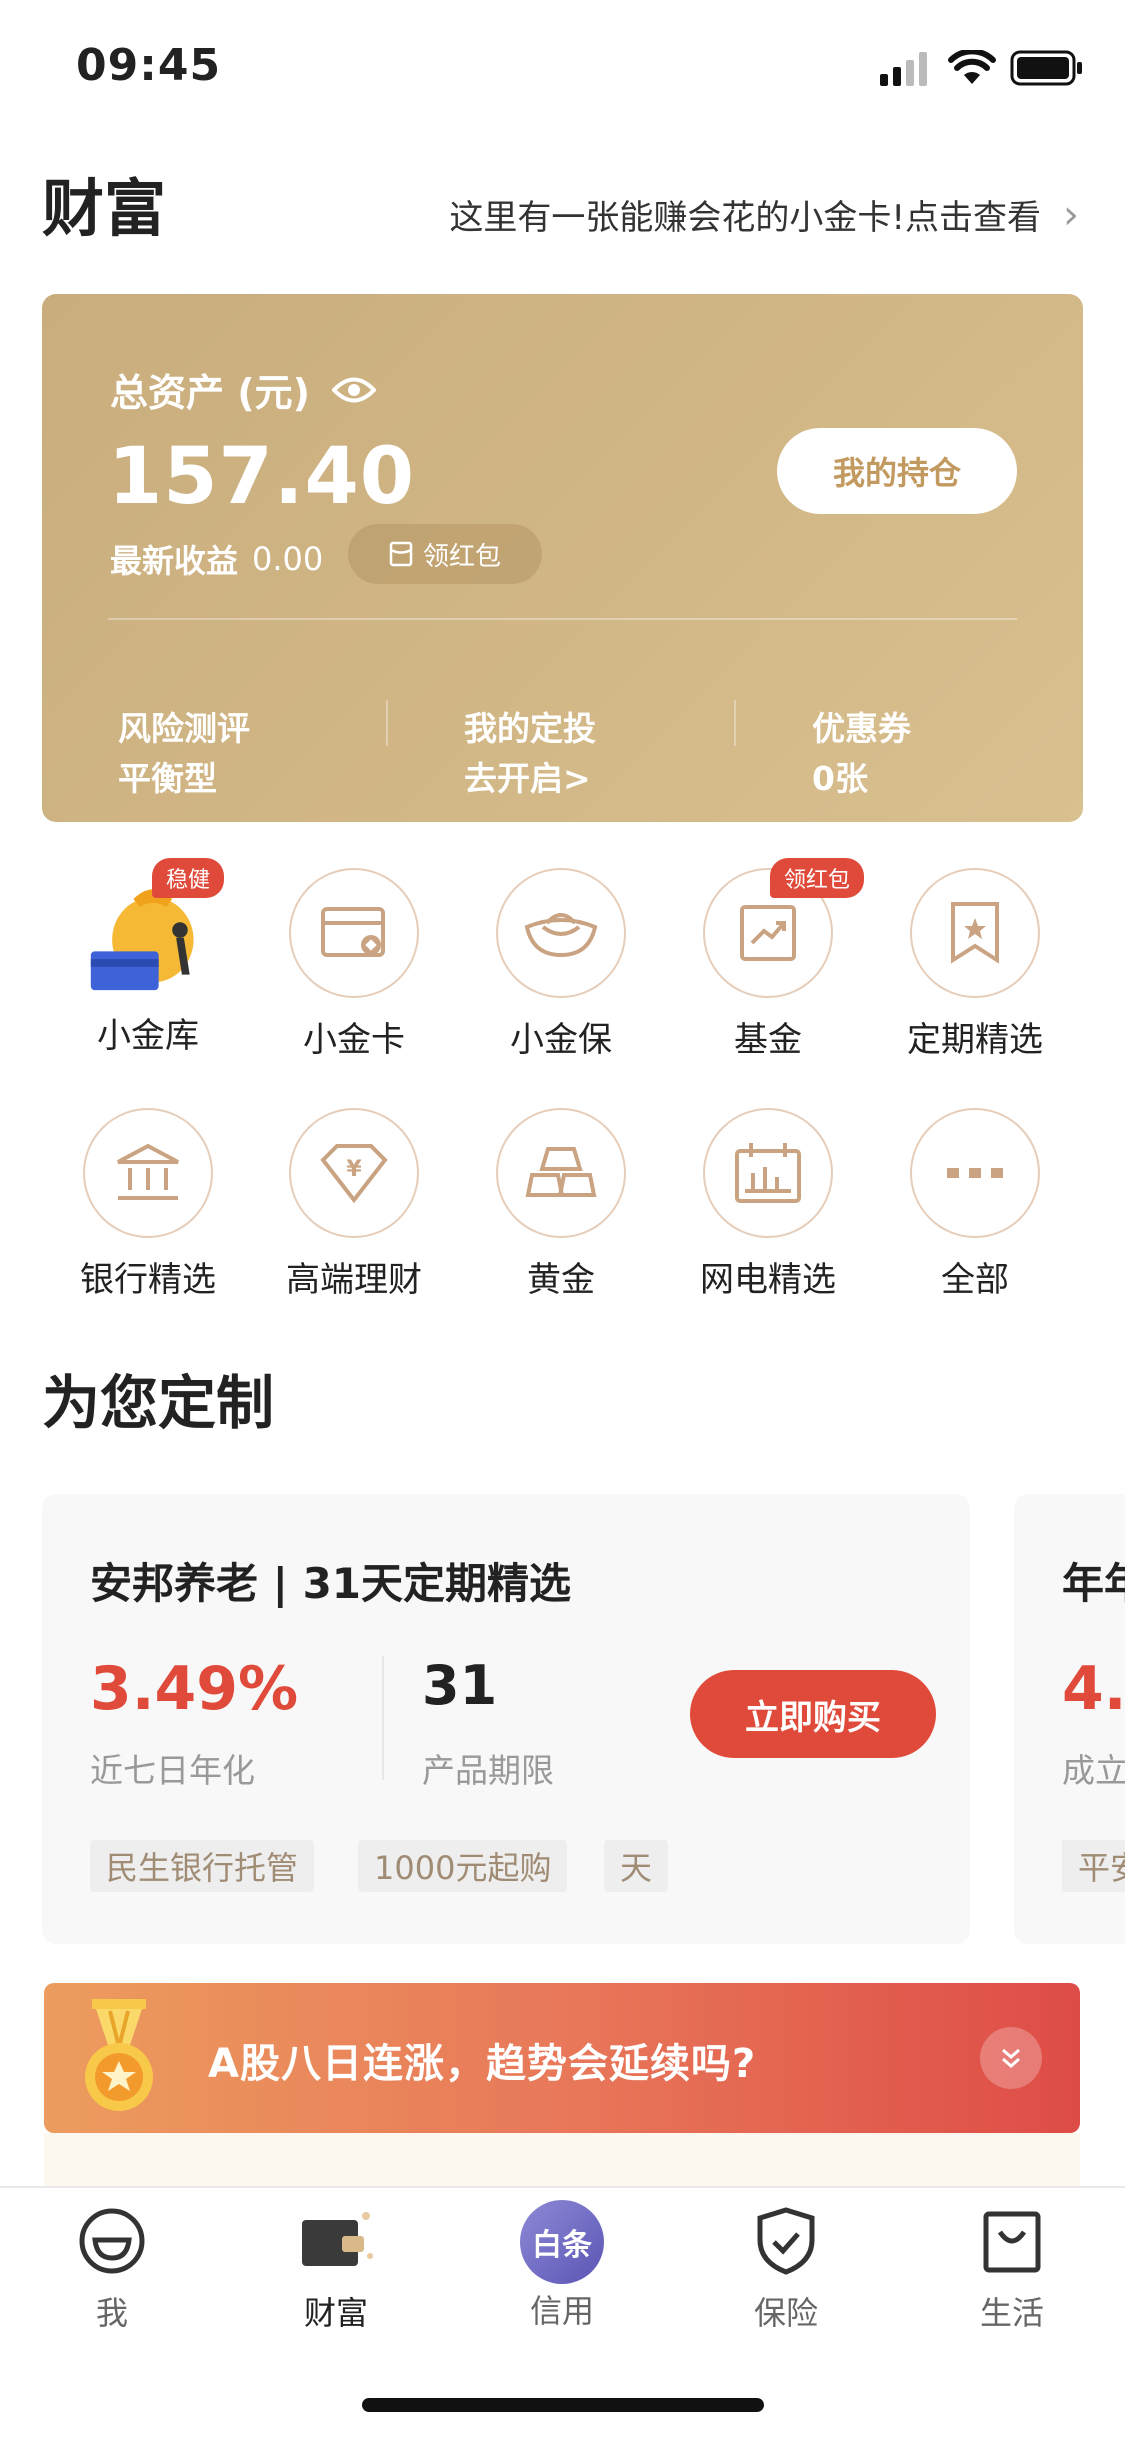 The height and width of the screenshot is (2438, 1125). What do you see at coordinates (1093, 1583) in the screenshot?
I see `product-peek-title: 年年` at bounding box center [1093, 1583].